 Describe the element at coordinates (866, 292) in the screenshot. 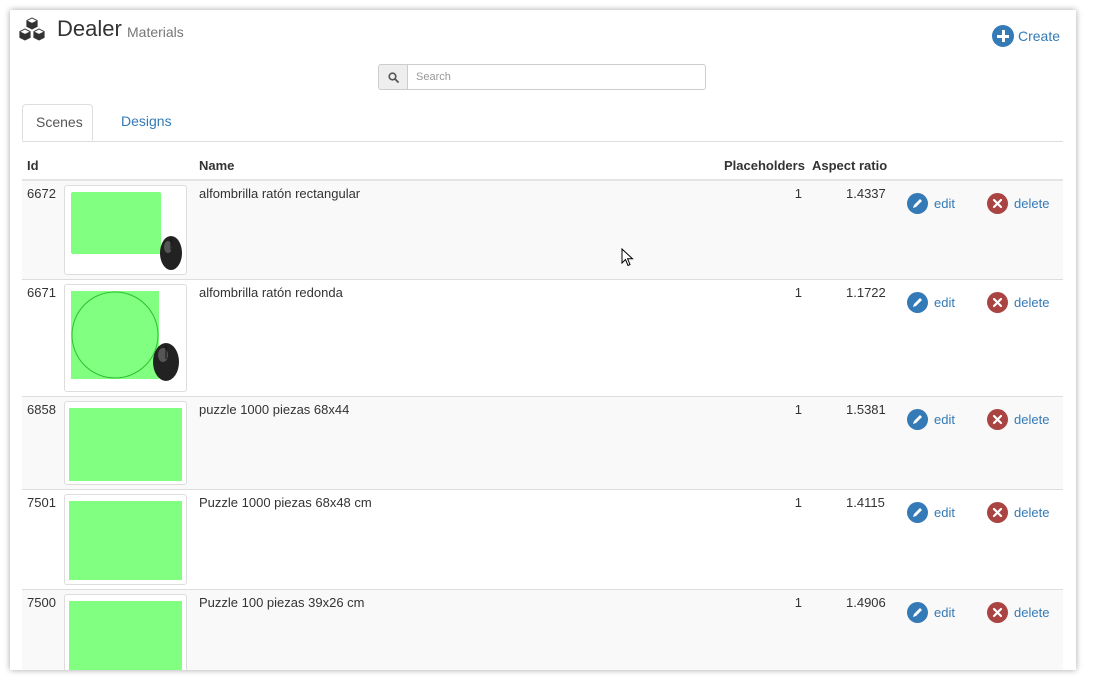

I see `row-aspect-ratio: 1.1722` at that location.